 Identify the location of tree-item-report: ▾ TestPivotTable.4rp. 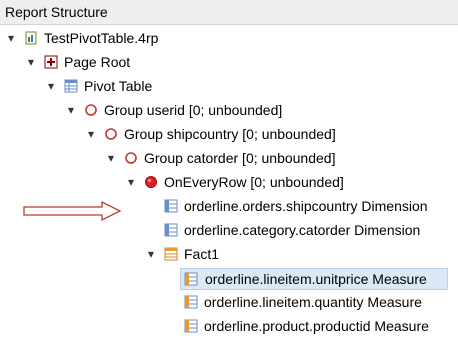
(229, 39).